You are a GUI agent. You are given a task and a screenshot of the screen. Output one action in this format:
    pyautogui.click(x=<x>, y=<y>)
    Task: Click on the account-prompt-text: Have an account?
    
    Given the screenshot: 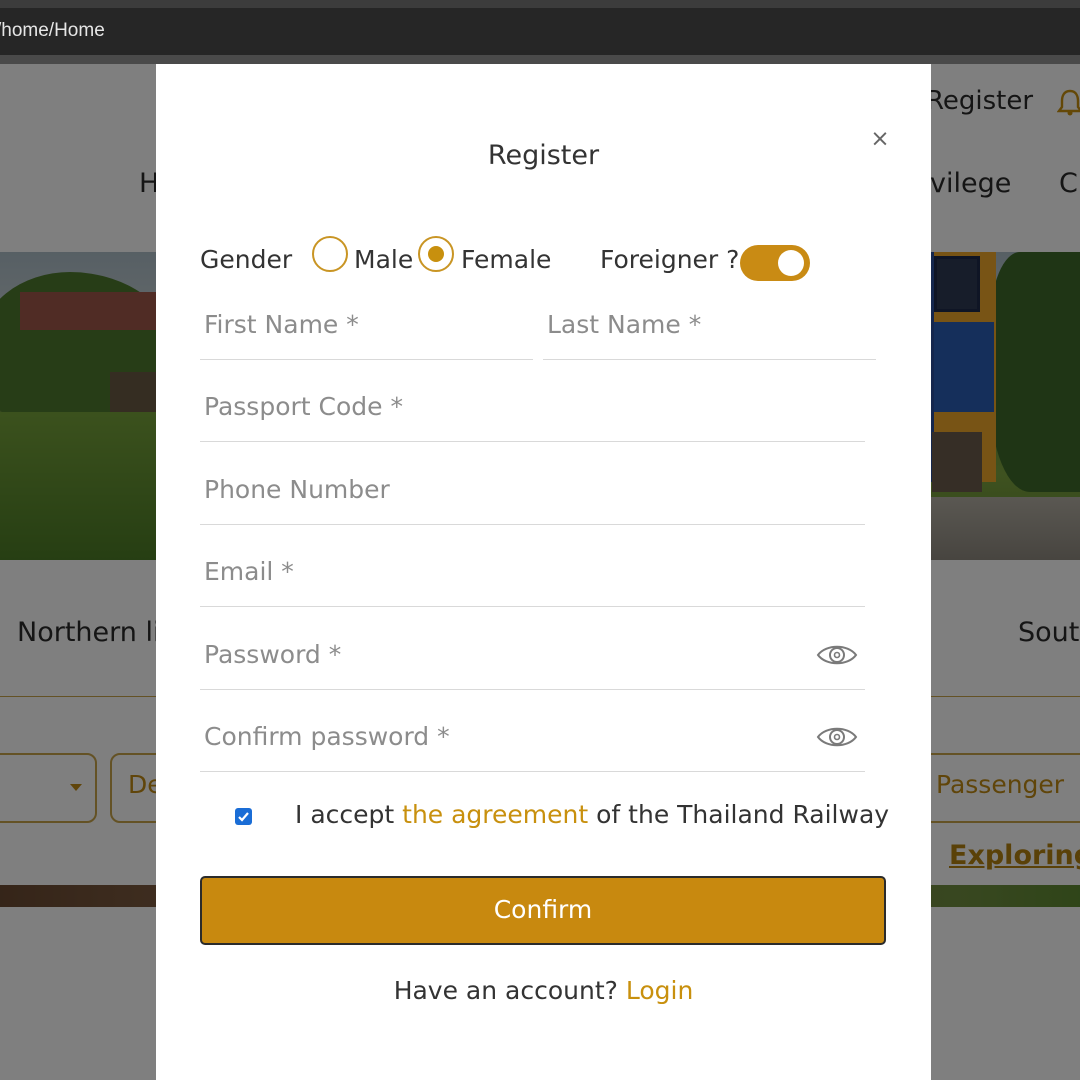 What is the action you would take?
    pyautogui.click(x=509, y=990)
    